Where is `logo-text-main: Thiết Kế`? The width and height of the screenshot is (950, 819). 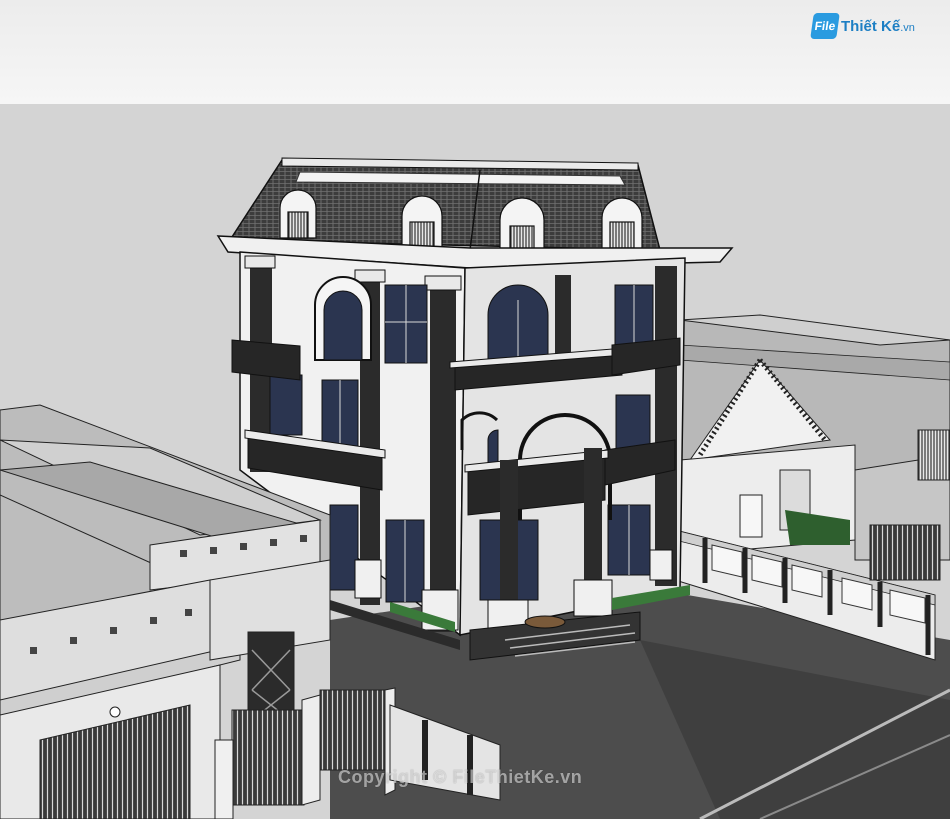
logo-text-main: Thiết Kế is located at coordinates (871, 26).